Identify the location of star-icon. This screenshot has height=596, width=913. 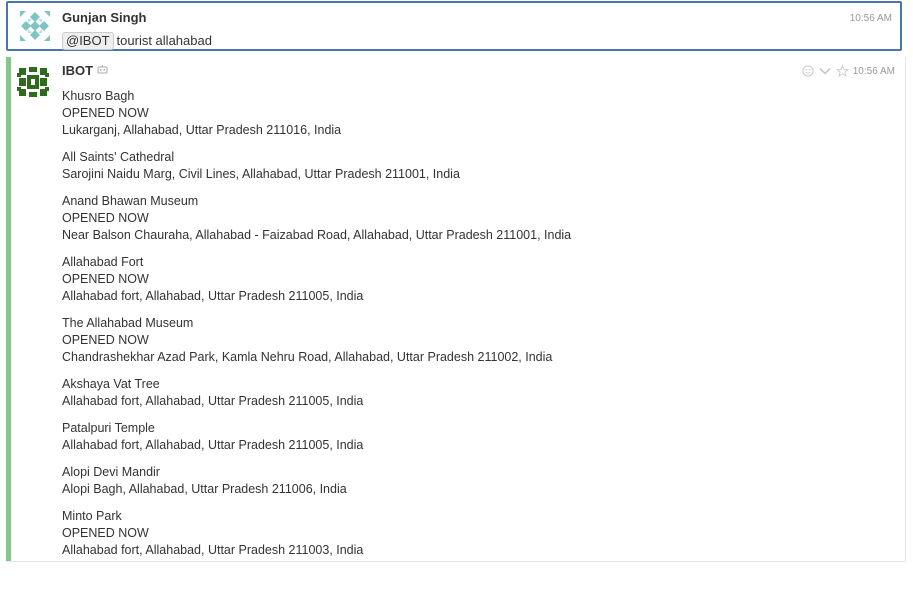
(842, 71).